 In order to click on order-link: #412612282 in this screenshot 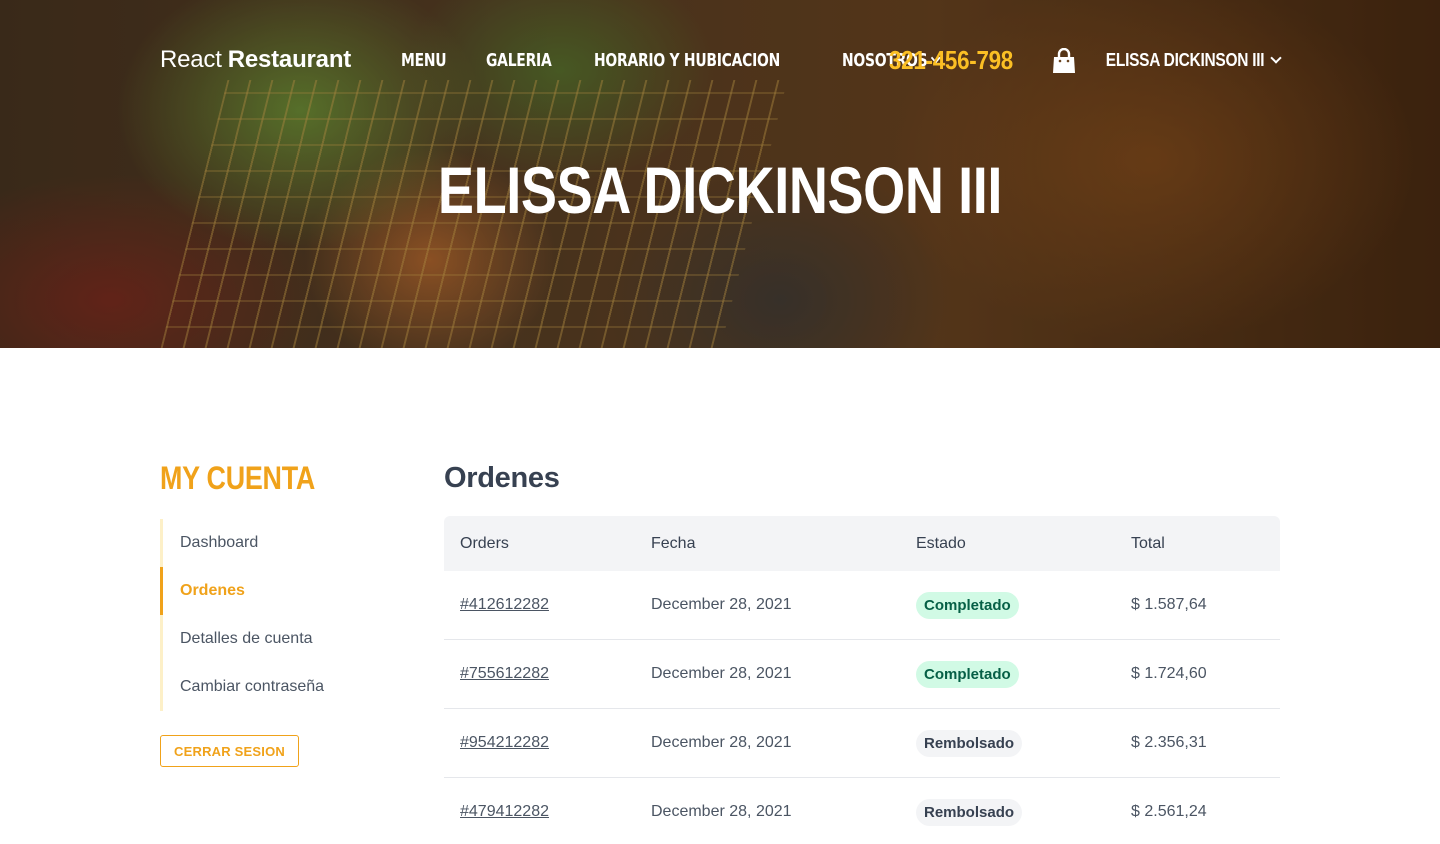, I will do `click(504, 604)`.